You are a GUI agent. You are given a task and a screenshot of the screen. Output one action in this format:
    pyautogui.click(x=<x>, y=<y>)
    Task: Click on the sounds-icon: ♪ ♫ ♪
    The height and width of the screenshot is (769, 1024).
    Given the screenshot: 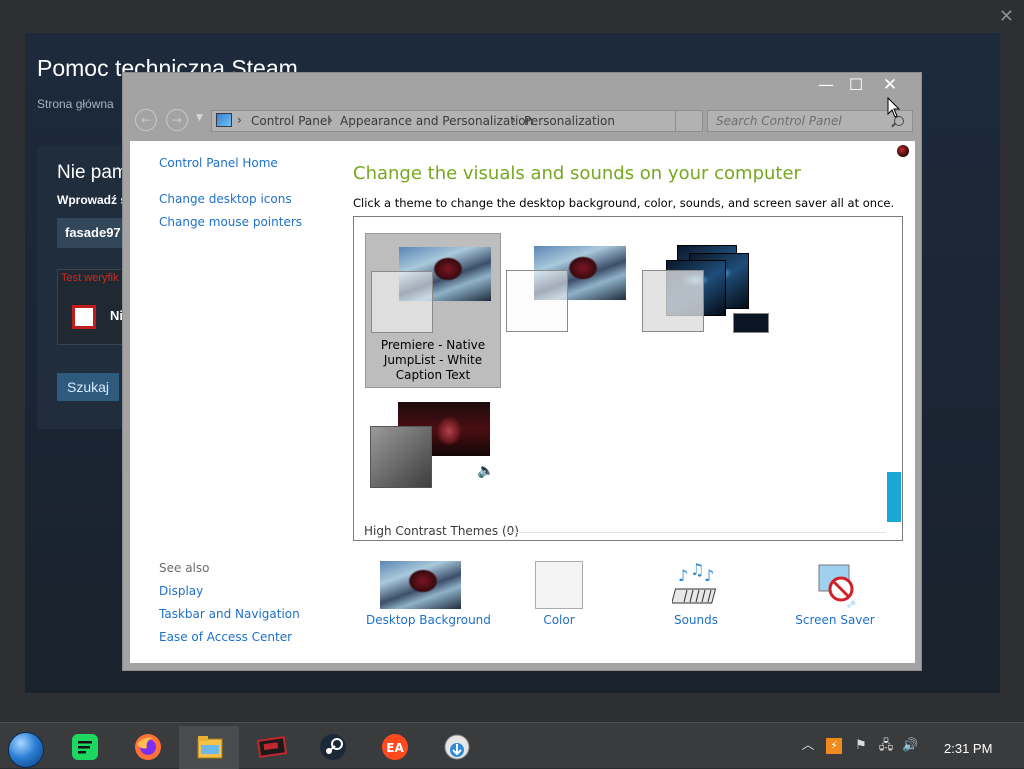 What is the action you would take?
    pyautogui.click(x=694, y=582)
    